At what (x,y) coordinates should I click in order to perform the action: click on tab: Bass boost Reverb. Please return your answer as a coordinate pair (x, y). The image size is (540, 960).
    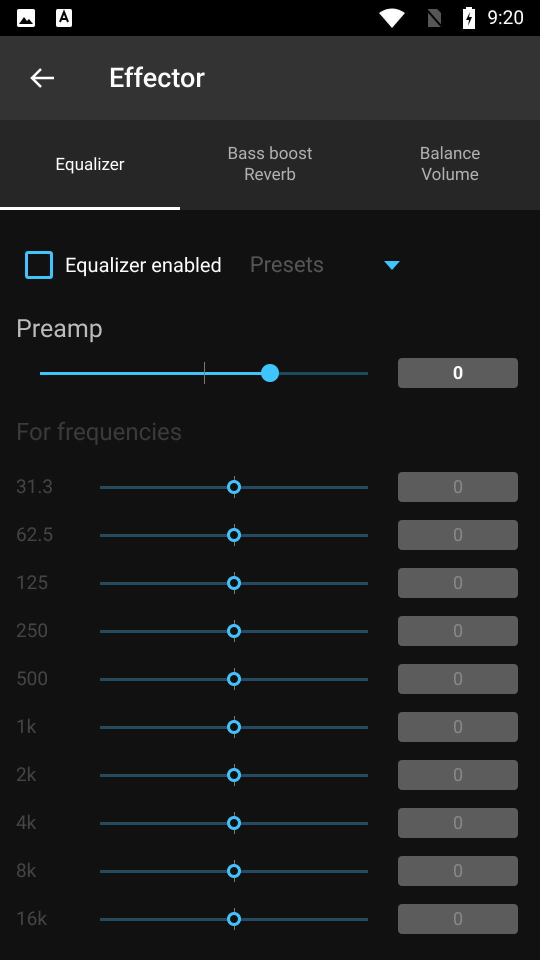
    Looking at the image, I should click on (270, 165).